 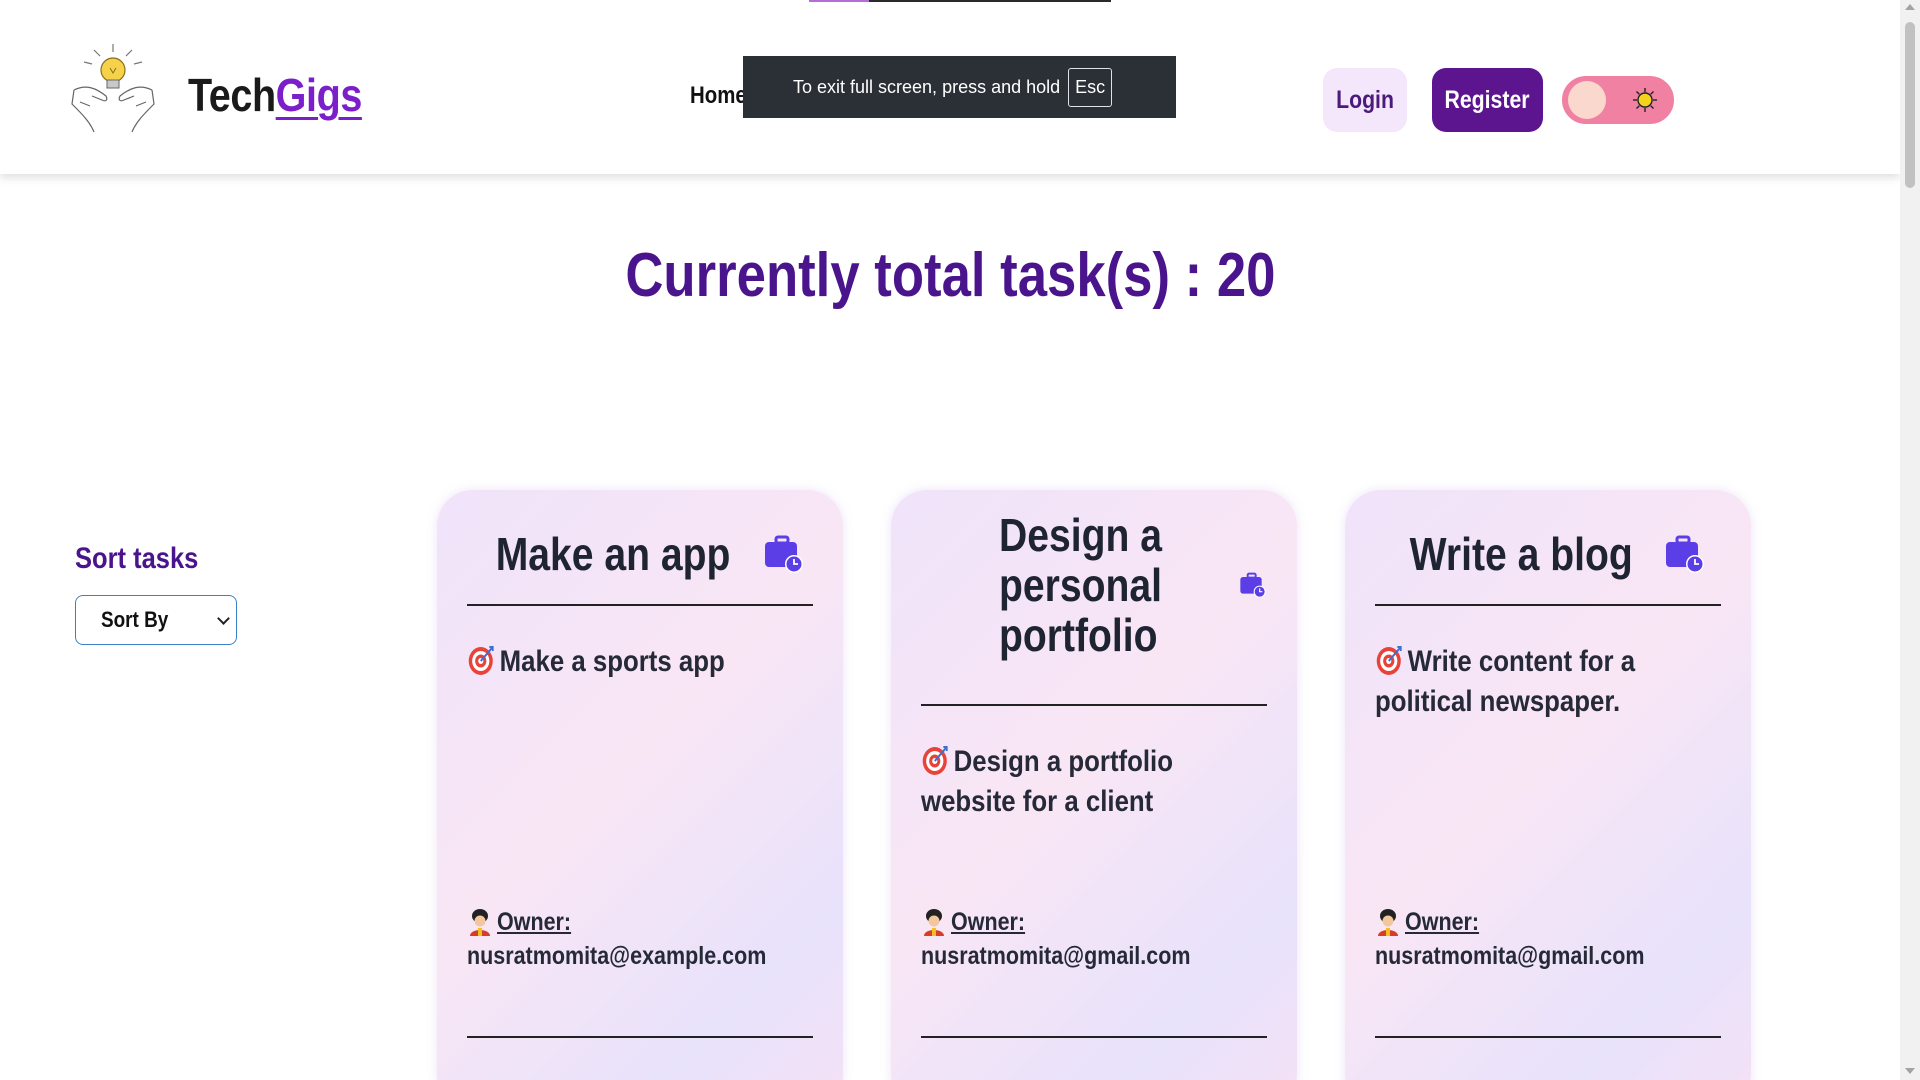 What do you see at coordinates (1587, 100) in the screenshot?
I see `toggle-knob` at bounding box center [1587, 100].